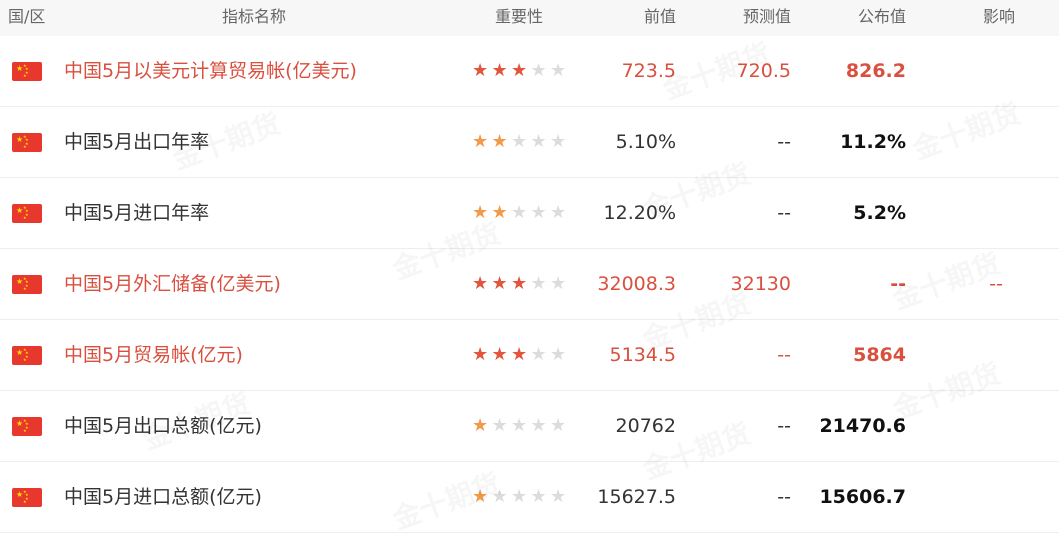 The image size is (1059, 538). Describe the element at coordinates (875, 71) in the screenshot. I see `published-value: 826.2` at that location.